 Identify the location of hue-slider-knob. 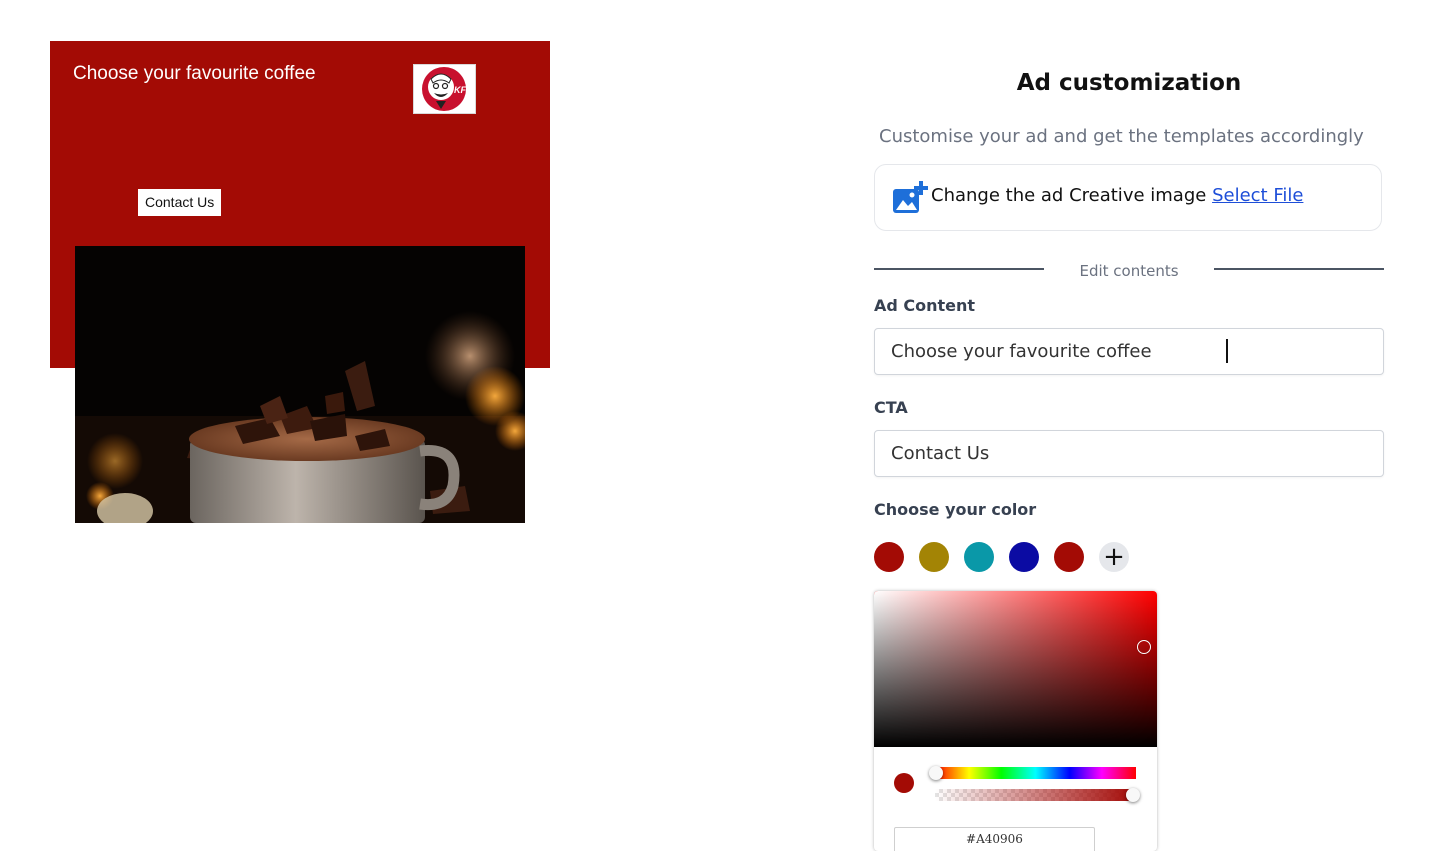
(936, 773).